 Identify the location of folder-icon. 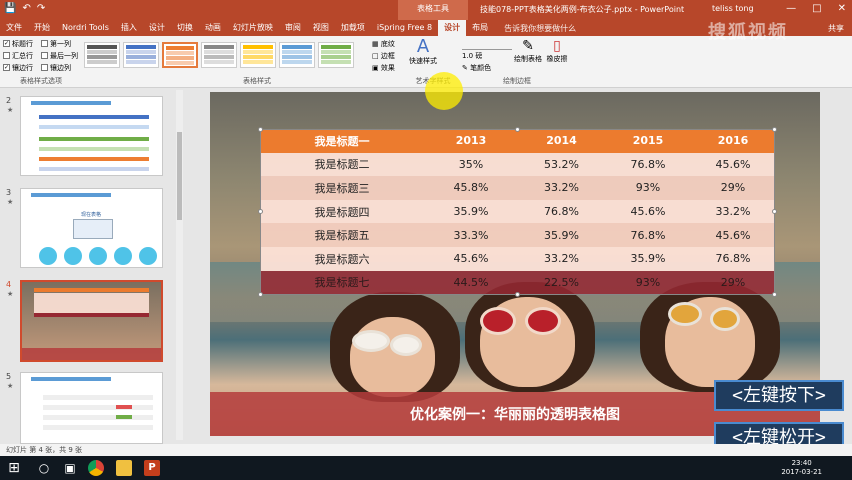
(124, 468).